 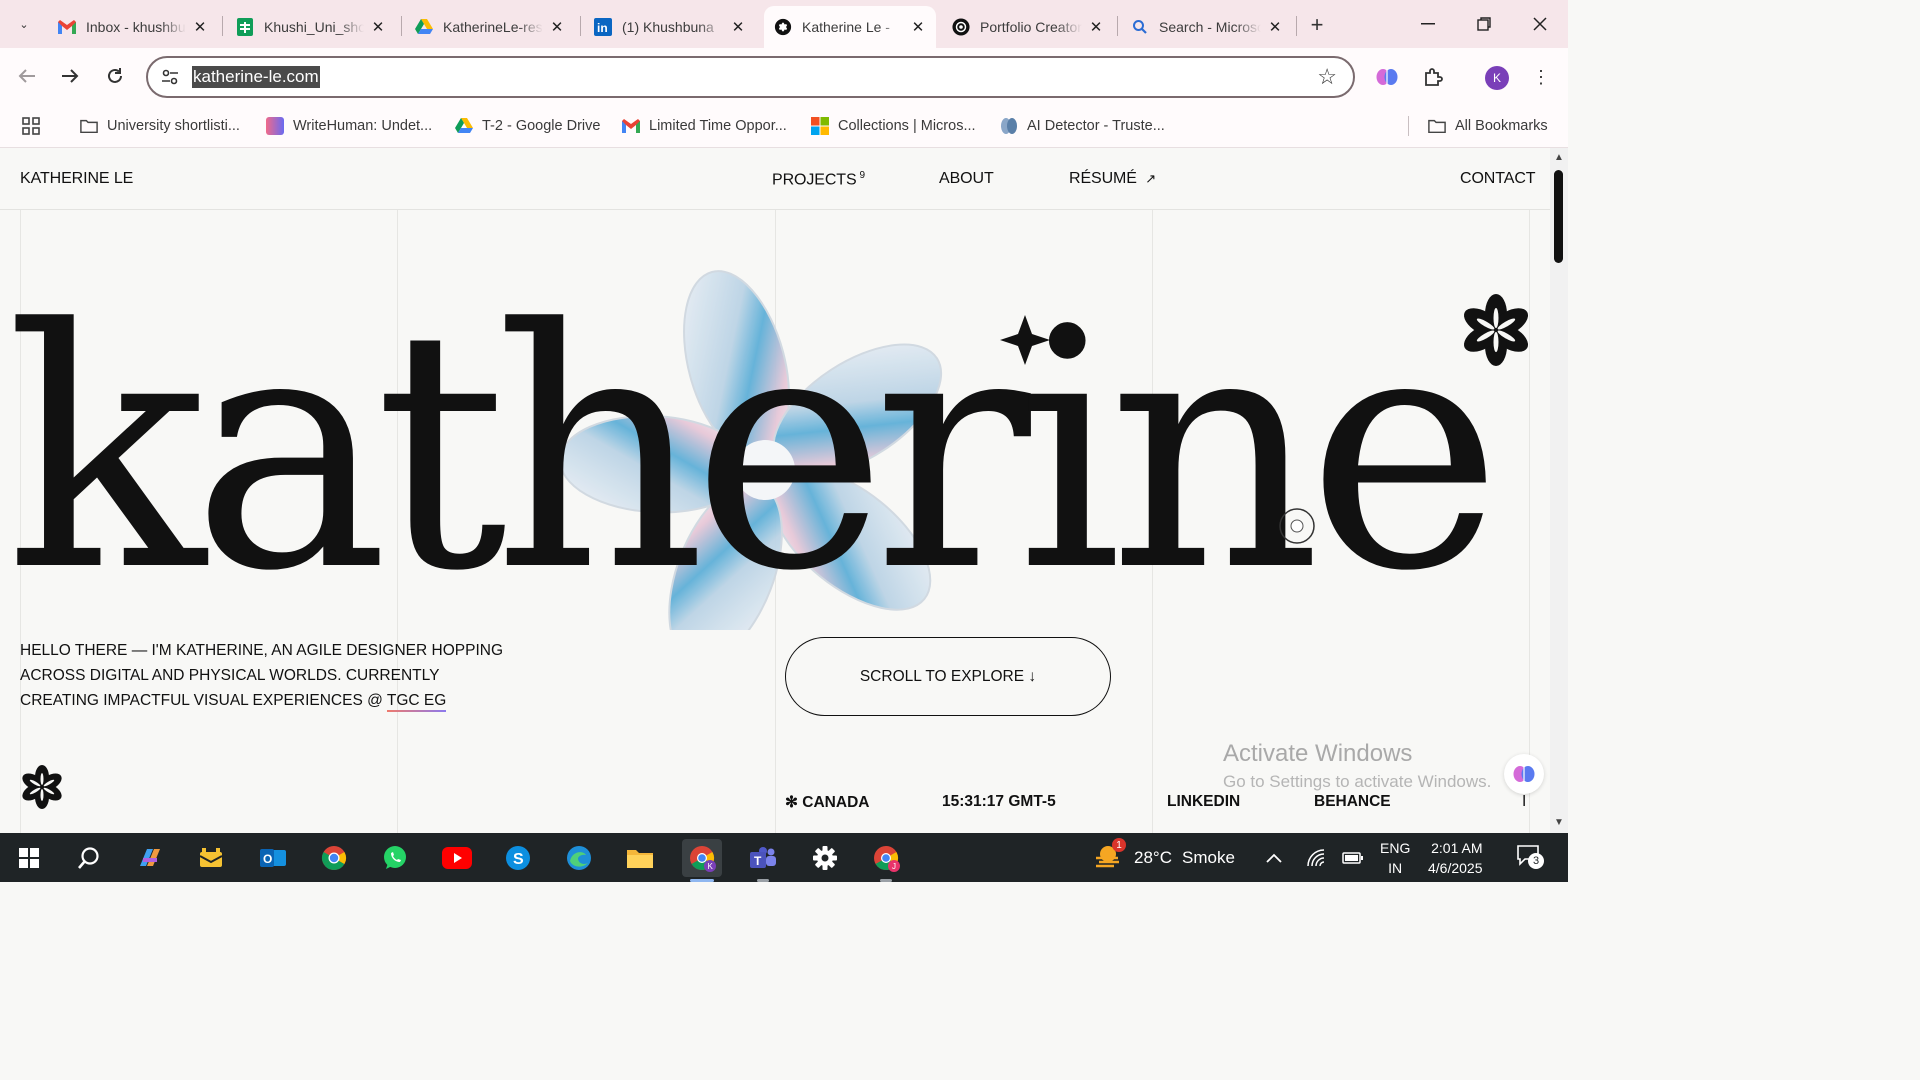 I want to click on settings-gear-icon, so click(x=825, y=858).